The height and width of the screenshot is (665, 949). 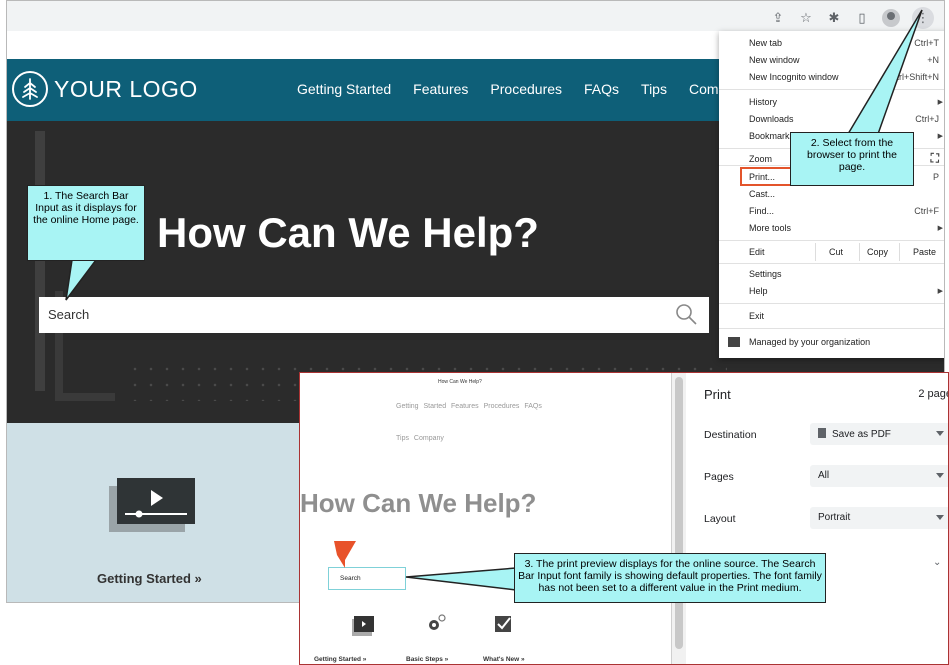 I want to click on preview-search-text: Search, so click(x=350, y=578).